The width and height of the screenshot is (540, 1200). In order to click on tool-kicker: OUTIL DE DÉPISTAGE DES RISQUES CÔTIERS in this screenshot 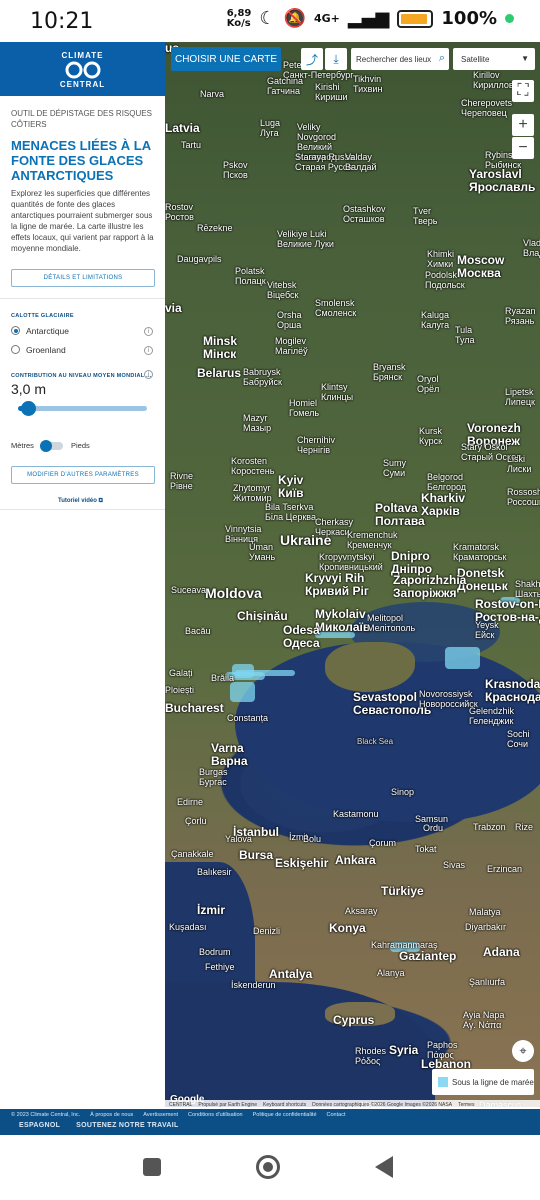, I will do `click(81, 119)`.